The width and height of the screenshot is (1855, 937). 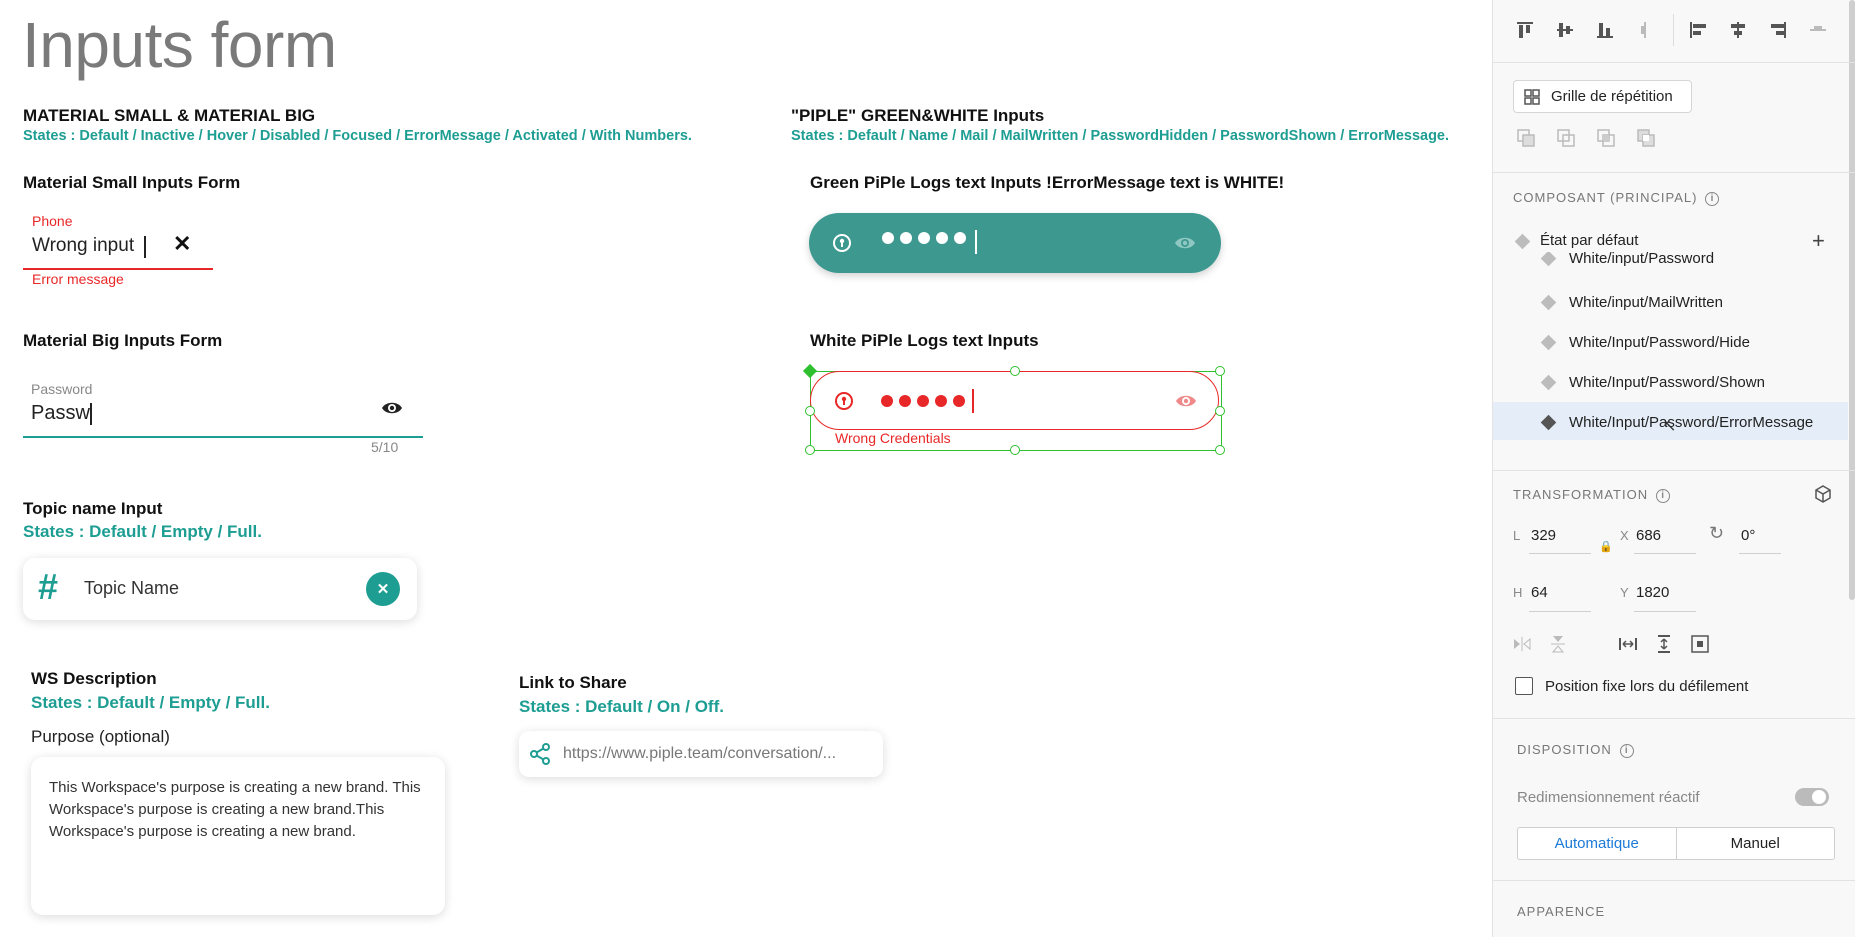 I want to click on fit-width-icon, so click(x=1628, y=644).